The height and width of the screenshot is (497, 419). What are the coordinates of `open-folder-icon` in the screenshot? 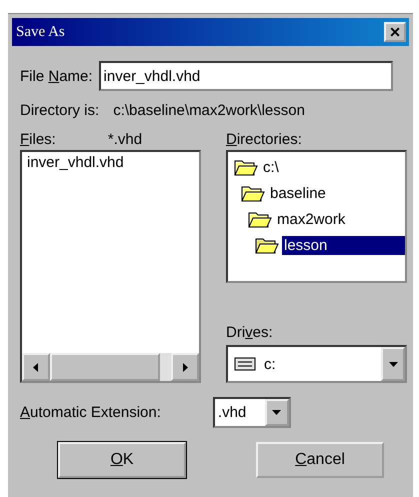 It's located at (267, 245).